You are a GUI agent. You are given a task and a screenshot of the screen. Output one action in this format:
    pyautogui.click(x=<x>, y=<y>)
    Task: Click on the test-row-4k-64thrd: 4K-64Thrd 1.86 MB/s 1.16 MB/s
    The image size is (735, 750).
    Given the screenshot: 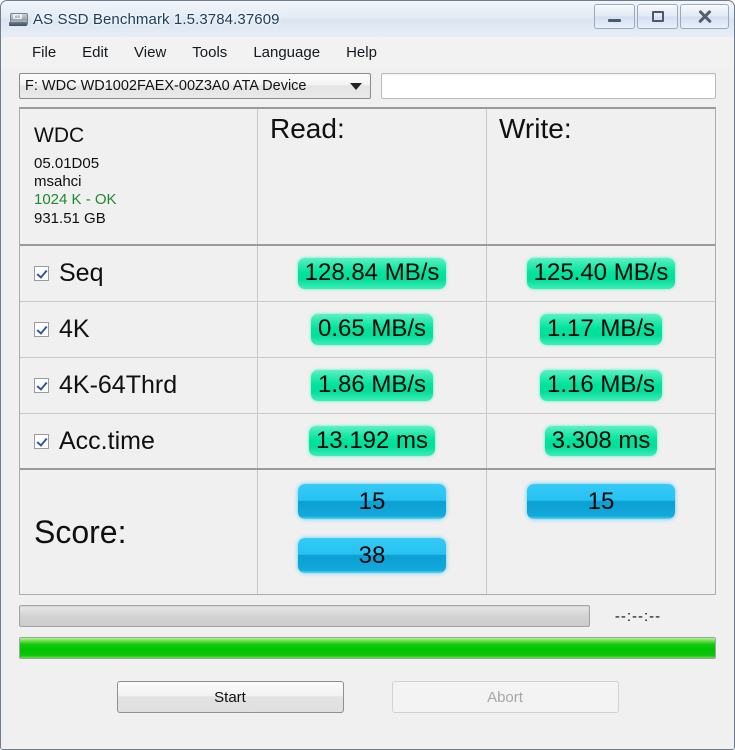 What is the action you would take?
    pyautogui.click(x=367, y=386)
    